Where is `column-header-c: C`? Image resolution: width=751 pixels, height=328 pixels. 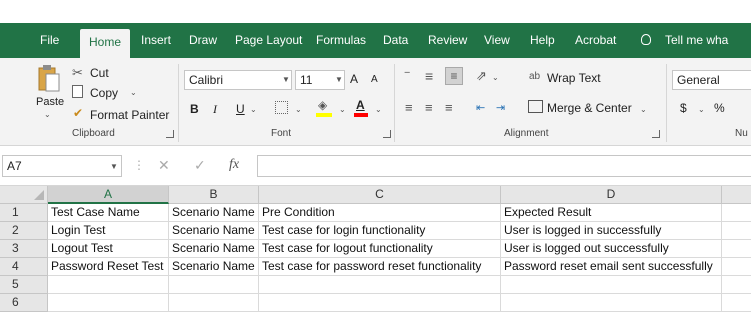 column-header-c: C is located at coordinates (380, 195).